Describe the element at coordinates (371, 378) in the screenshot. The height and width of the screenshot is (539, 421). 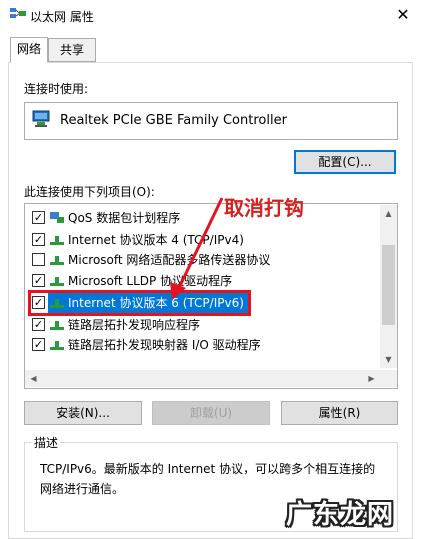
I see `scroll-right-icon: ▶` at that location.